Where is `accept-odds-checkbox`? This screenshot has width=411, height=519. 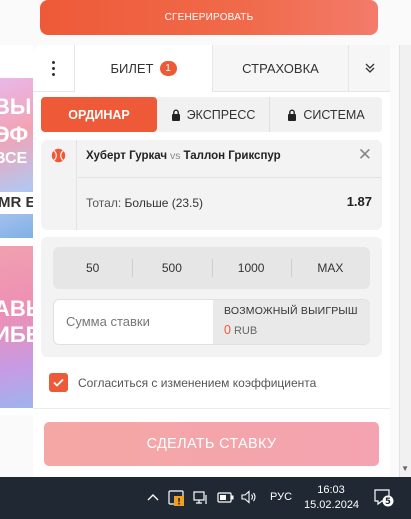
accept-odds-checkbox is located at coordinates (58, 382).